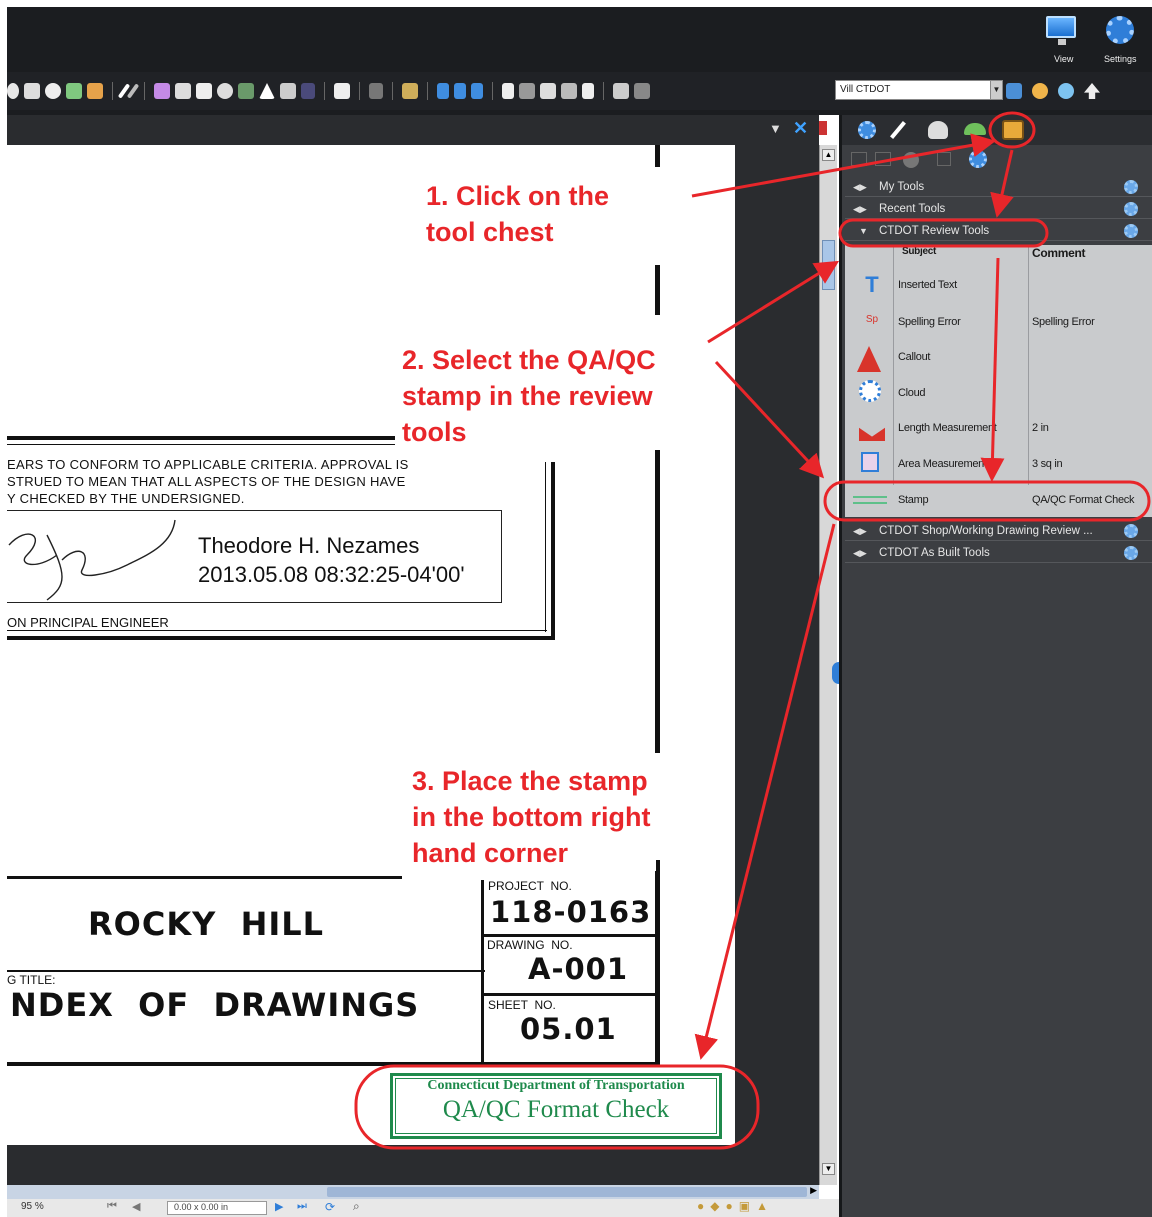  What do you see at coordinates (1012, 130) in the screenshot?
I see `highlight-tool-chest` at bounding box center [1012, 130].